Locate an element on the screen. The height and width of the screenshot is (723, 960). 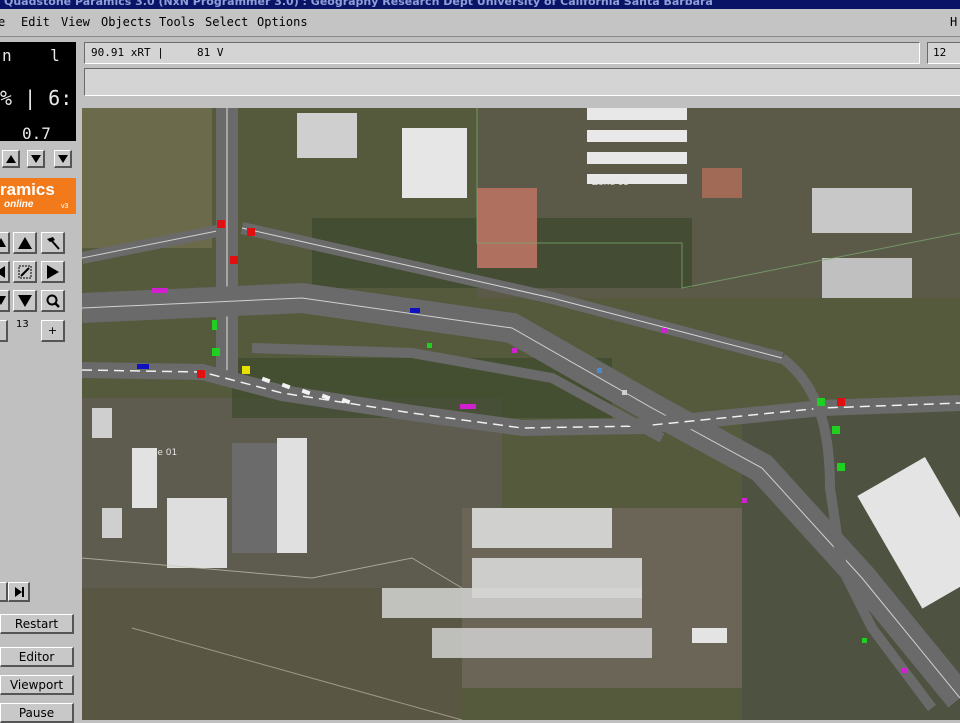
menu-view: View is located at coordinates (75, 22).